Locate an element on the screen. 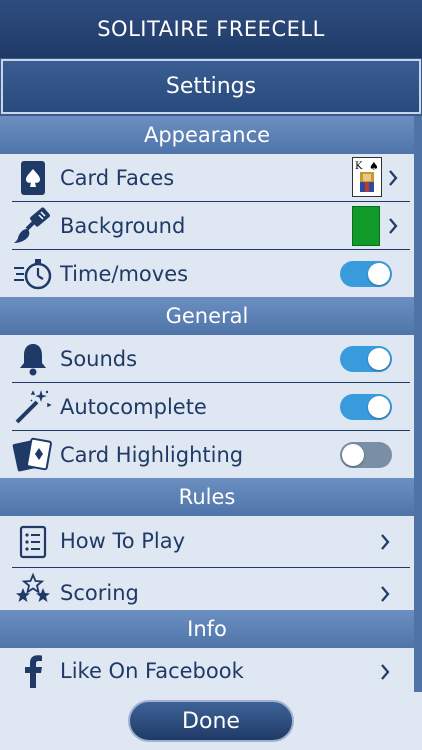 This screenshot has height=750, width=422. time-moves-label: Time/moves is located at coordinates (124, 274).